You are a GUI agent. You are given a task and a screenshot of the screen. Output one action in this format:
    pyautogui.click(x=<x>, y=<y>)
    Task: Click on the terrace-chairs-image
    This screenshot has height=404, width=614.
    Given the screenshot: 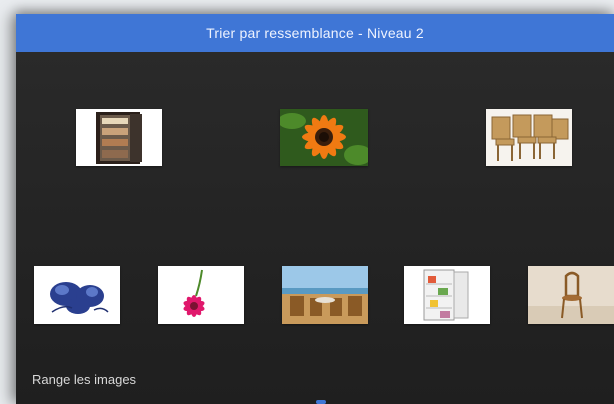 What is the action you would take?
    pyautogui.click(x=325, y=295)
    